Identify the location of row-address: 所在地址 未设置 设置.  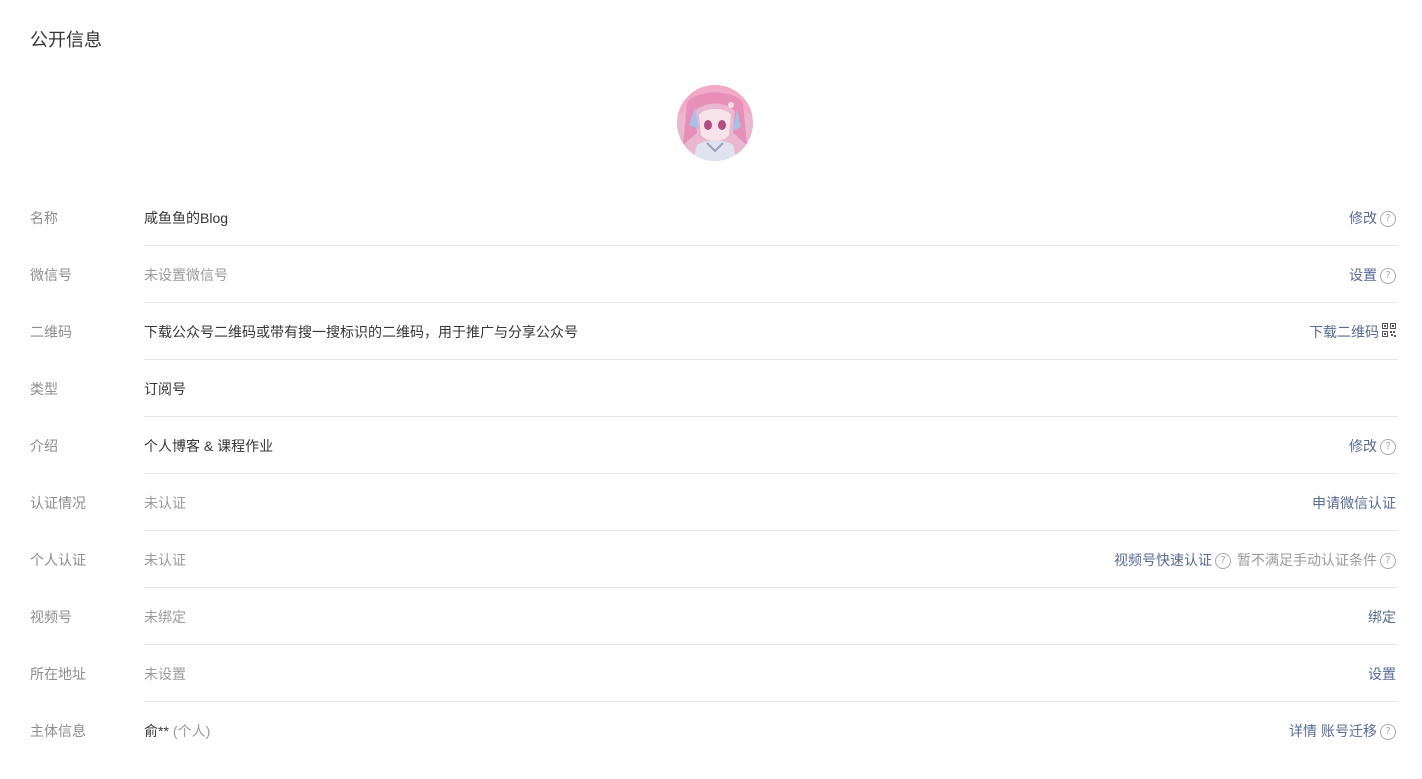
(711, 673).